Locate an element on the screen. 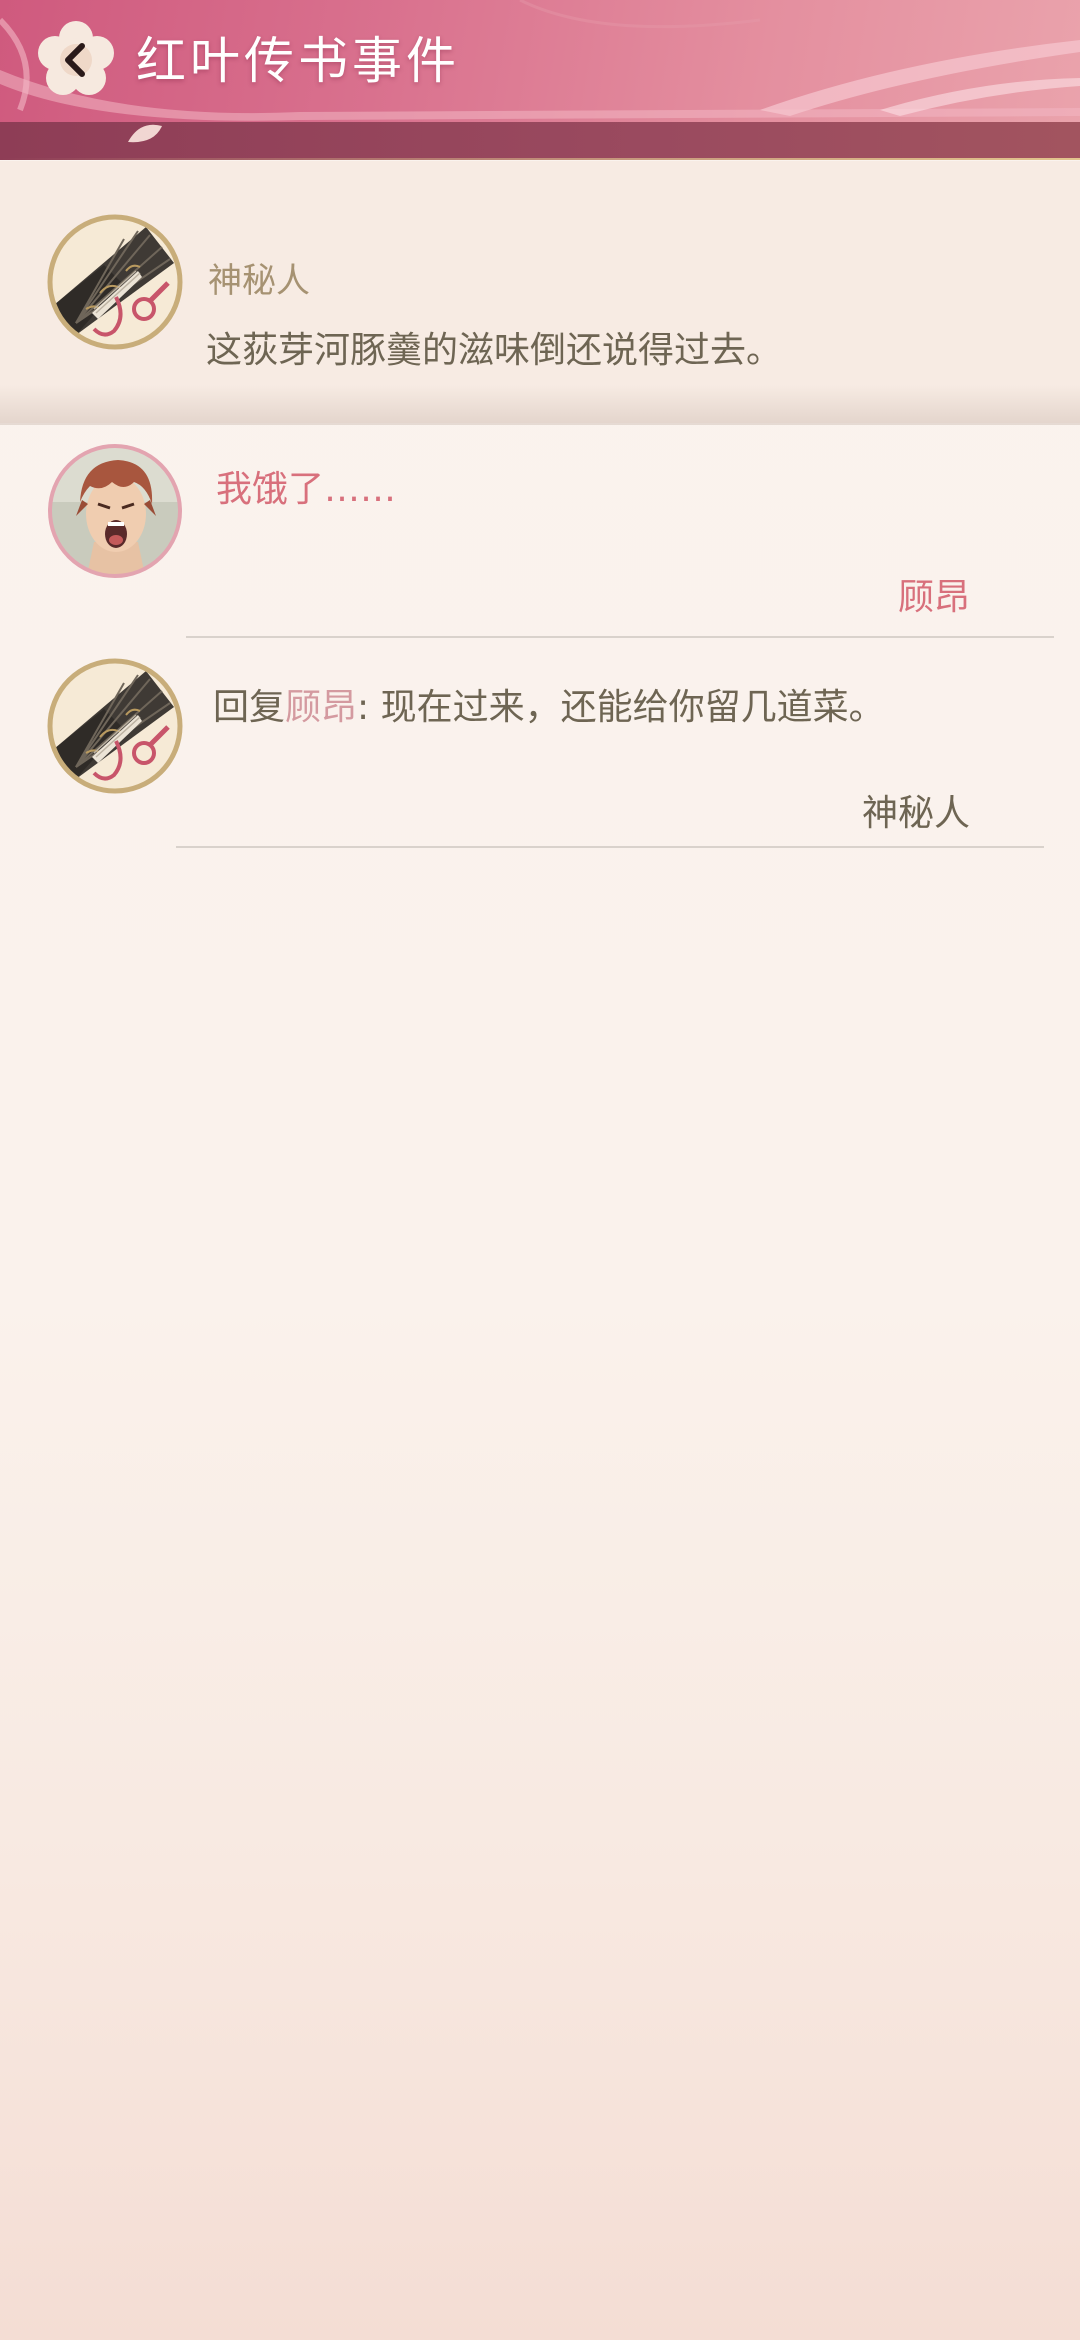  post-shadow is located at coordinates (540, 405).